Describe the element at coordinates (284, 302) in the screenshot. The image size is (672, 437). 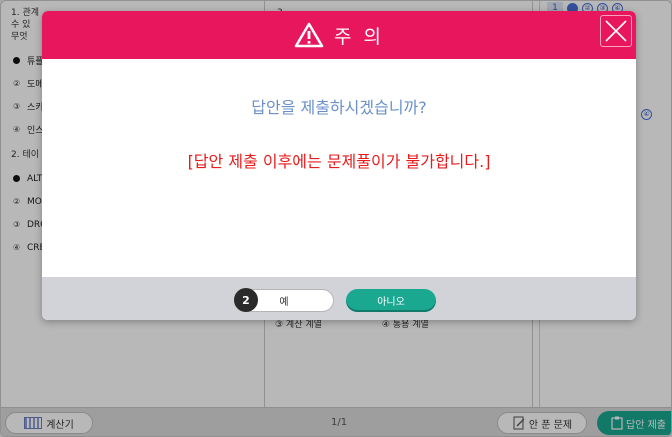
I see `yes-label: 예` at that location.